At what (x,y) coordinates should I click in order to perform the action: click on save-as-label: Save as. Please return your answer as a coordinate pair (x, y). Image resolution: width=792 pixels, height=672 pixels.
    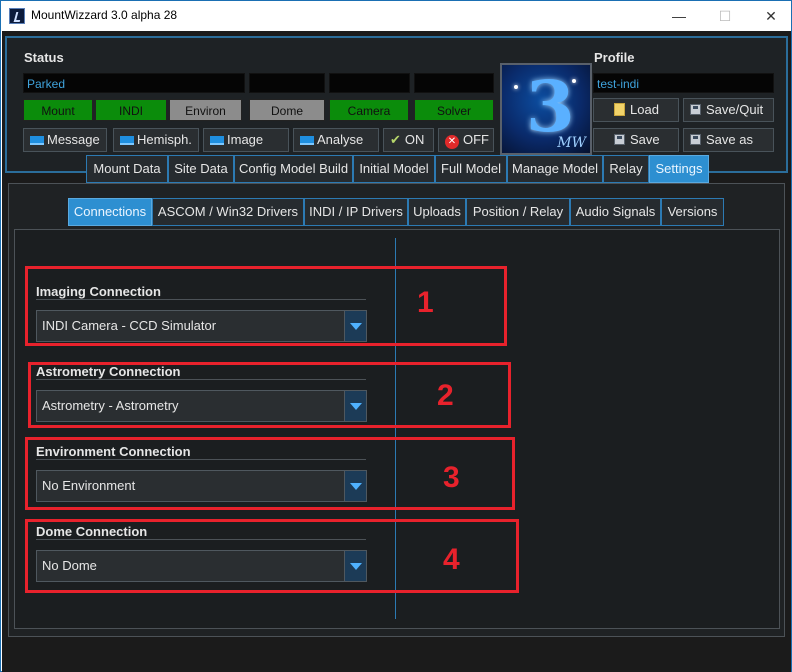
    Looking at the image, I should click on (729, 139).